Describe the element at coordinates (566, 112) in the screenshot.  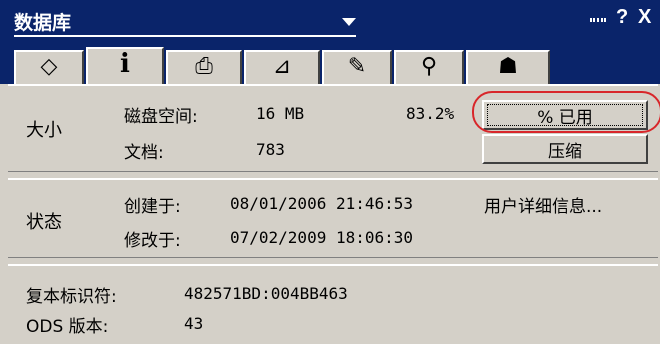
I see `annotation-circle` at that location.